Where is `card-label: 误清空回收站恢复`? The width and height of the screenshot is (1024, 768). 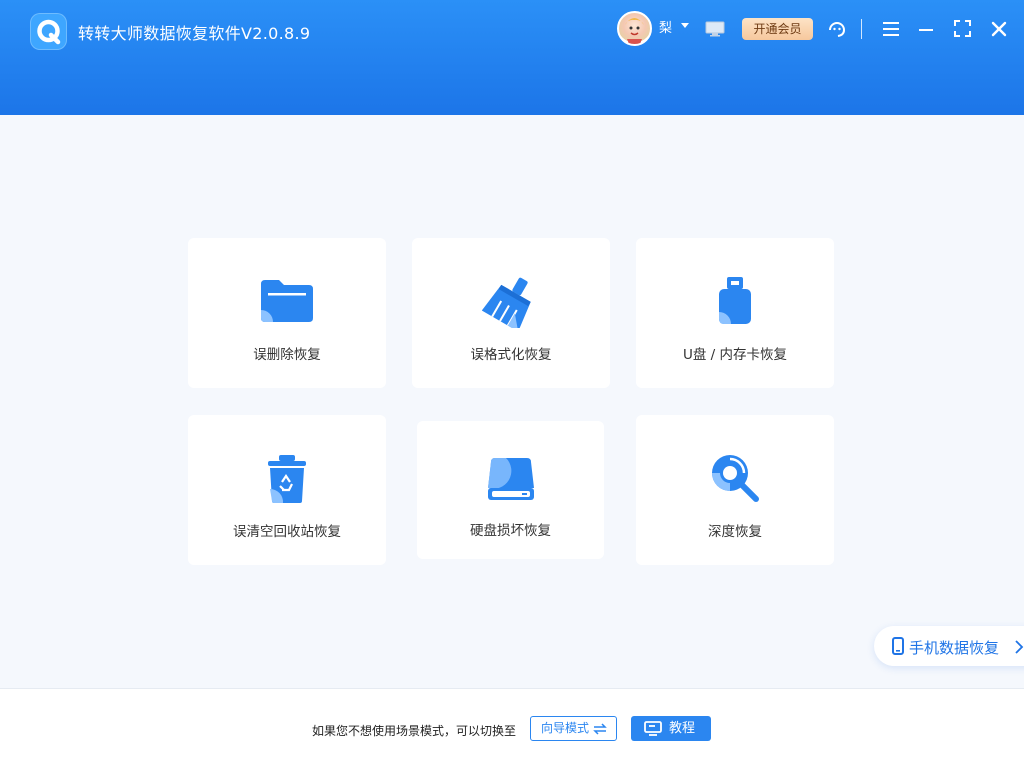 card-label: 误清空回收站恢复 is located at coordinates (287, 532).